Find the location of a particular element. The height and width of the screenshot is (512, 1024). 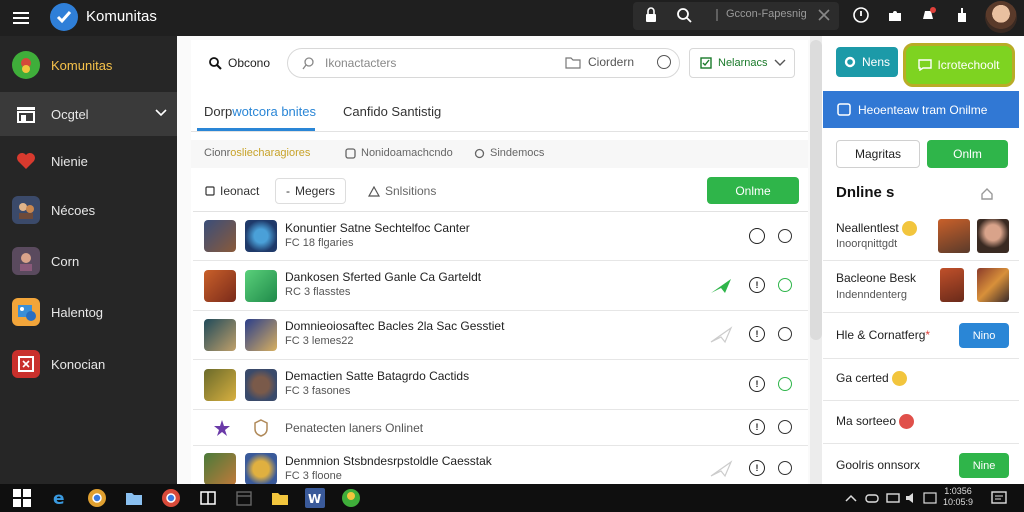

online-entry-name: Ma sorteeo is located at coordinates (875, 422).